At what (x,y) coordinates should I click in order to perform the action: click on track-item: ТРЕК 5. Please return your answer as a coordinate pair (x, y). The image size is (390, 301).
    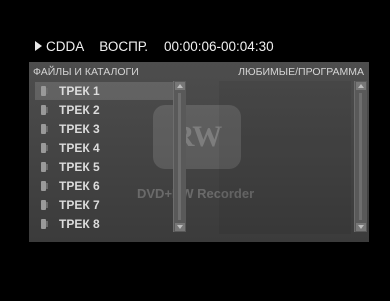
    Looking at the image, I should click on (105, 167).